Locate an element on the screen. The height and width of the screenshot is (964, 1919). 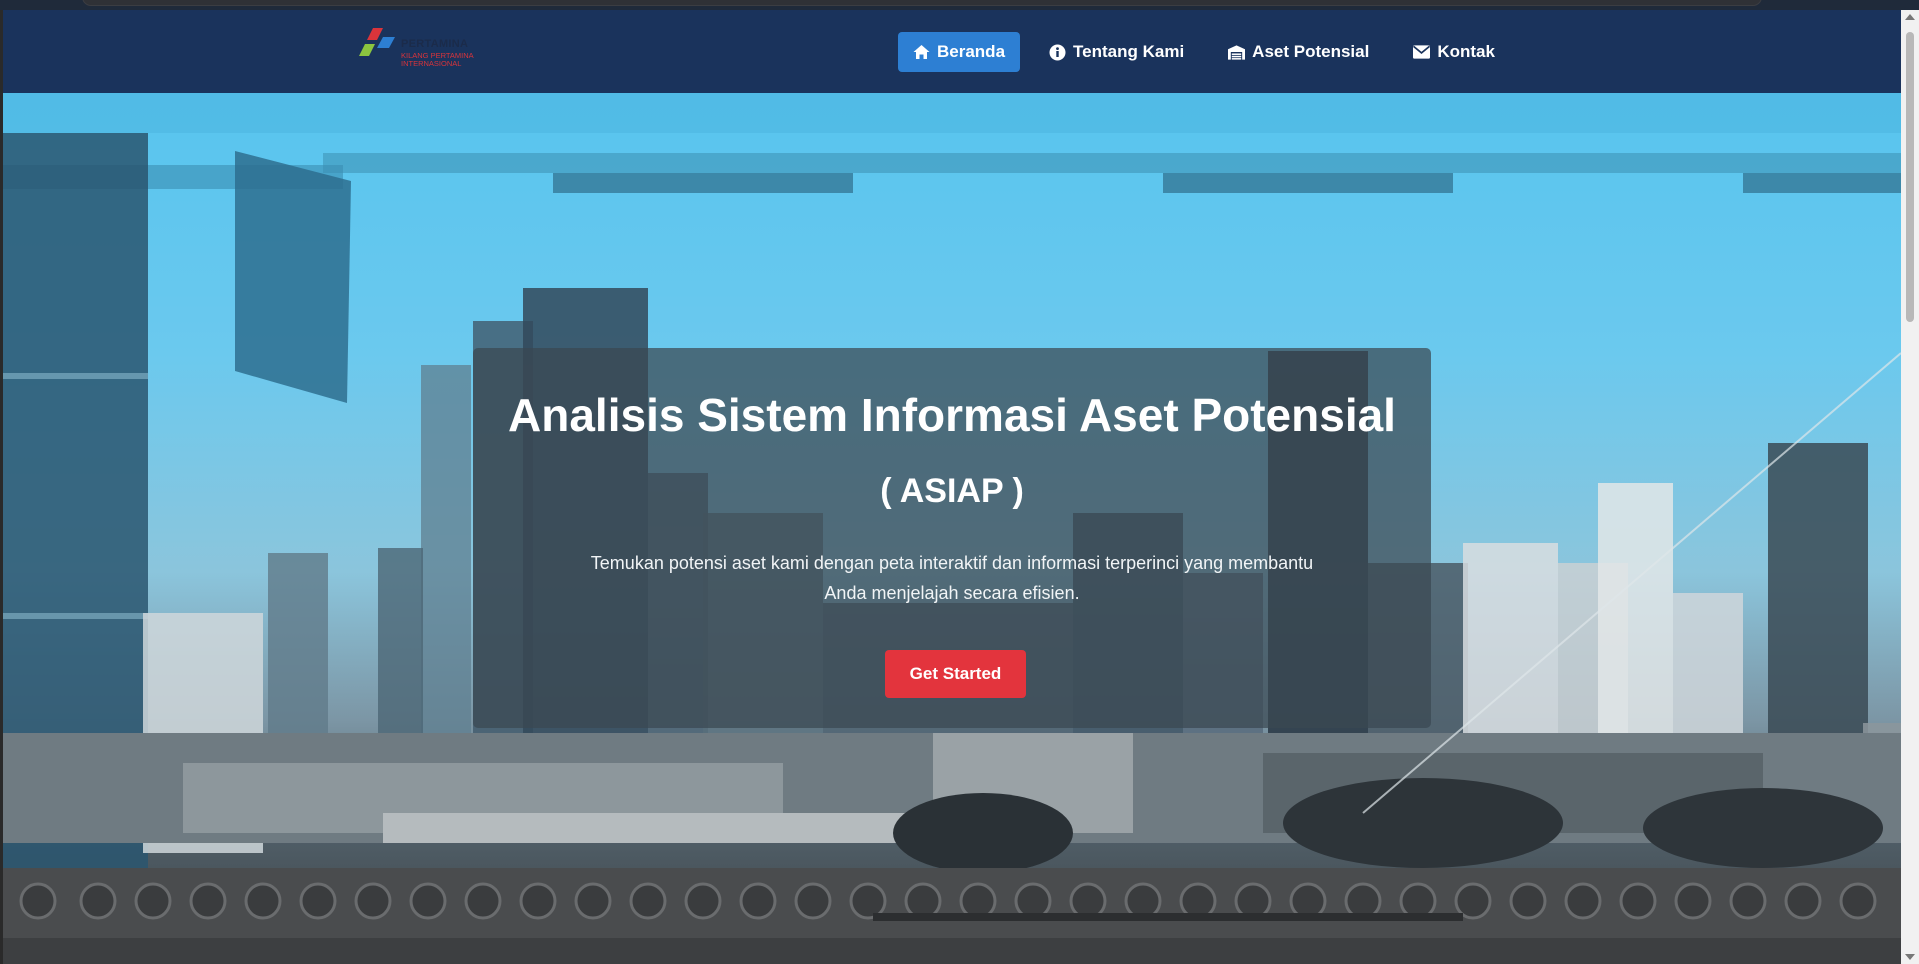
nav-label-aset-potensial: Aset Potensial is located at coordinates (1311, 51).